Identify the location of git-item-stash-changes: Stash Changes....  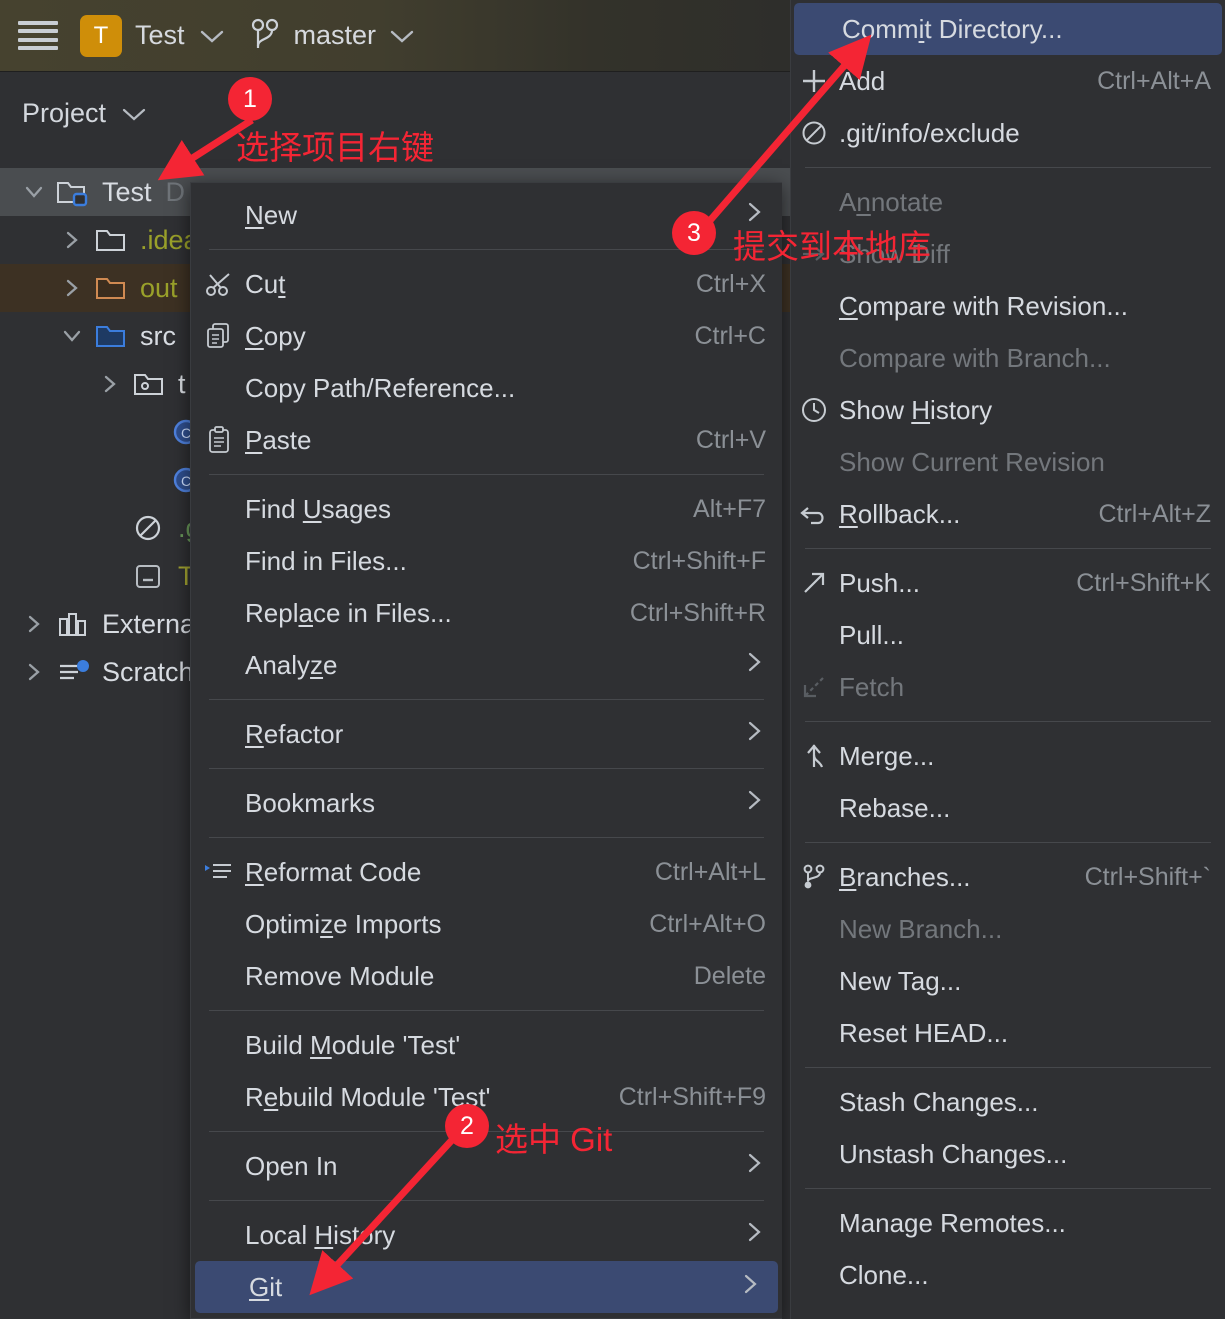
(1008, 1102).